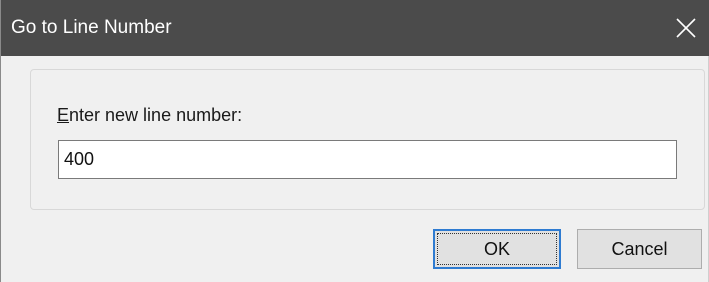  I want to click on label-mnemonic: E, so click(63, 115).